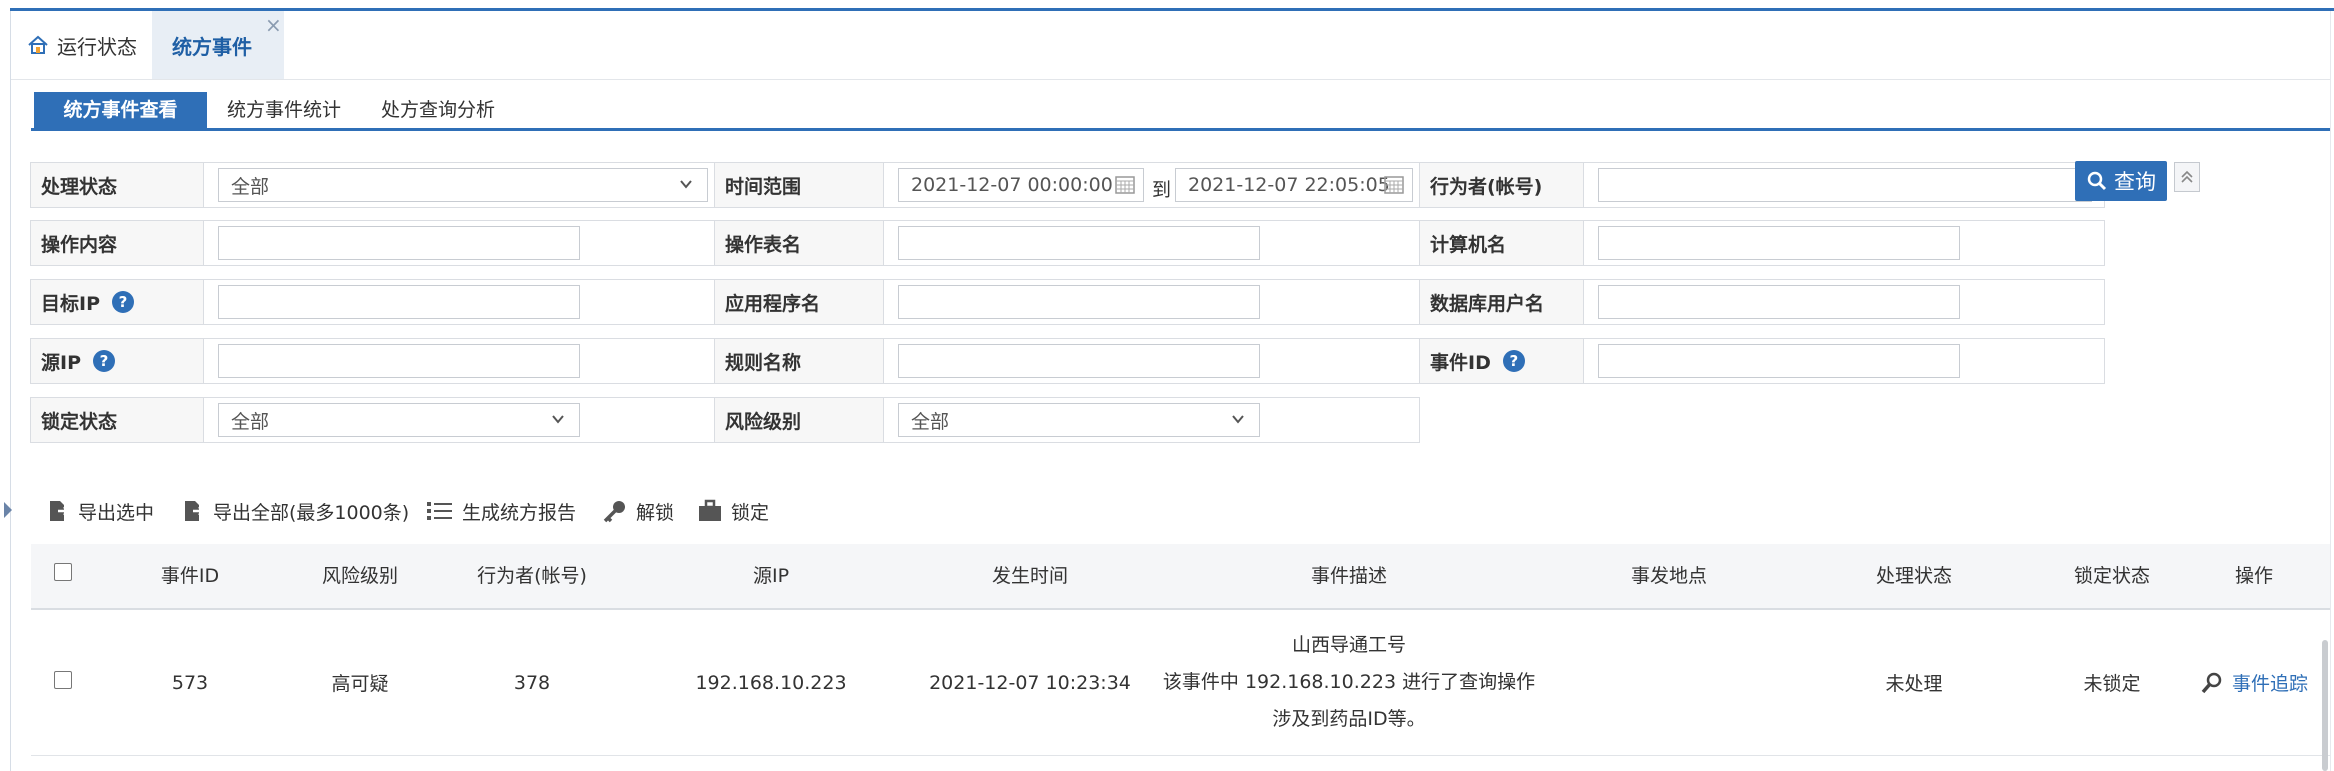  What do you see at coordinates (360, 576) in the screenshot?
I see `col-risk: 风险级别` at bounding box center [360, 576].